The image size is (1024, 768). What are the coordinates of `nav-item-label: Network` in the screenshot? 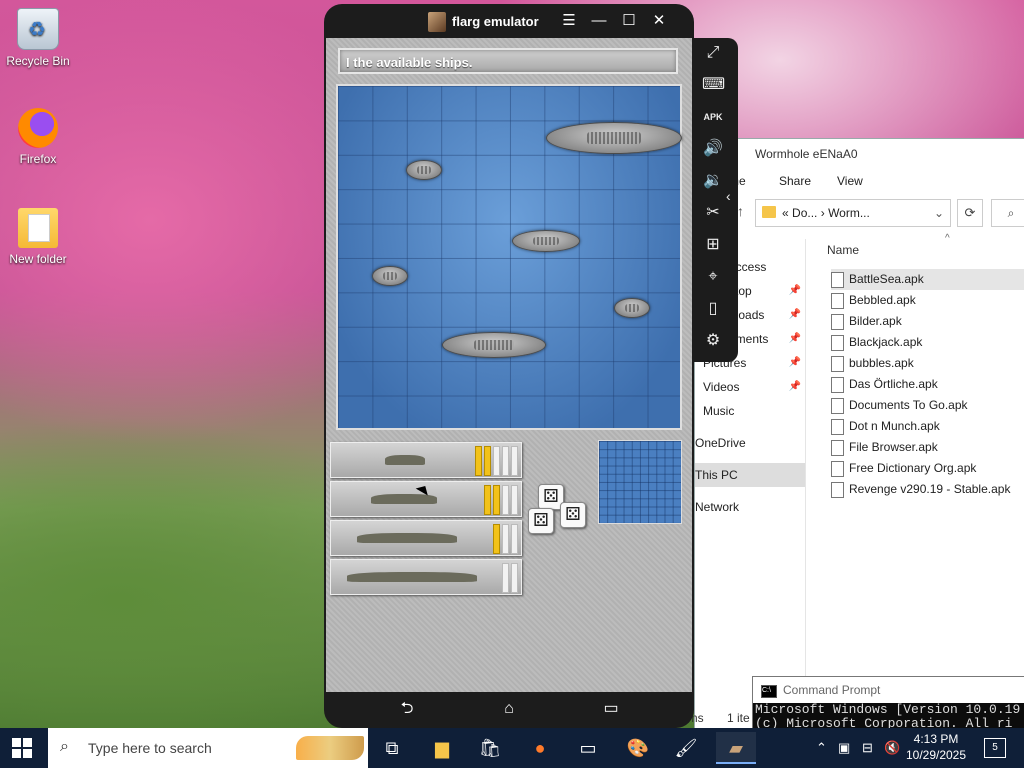 It's located at (717, 507).